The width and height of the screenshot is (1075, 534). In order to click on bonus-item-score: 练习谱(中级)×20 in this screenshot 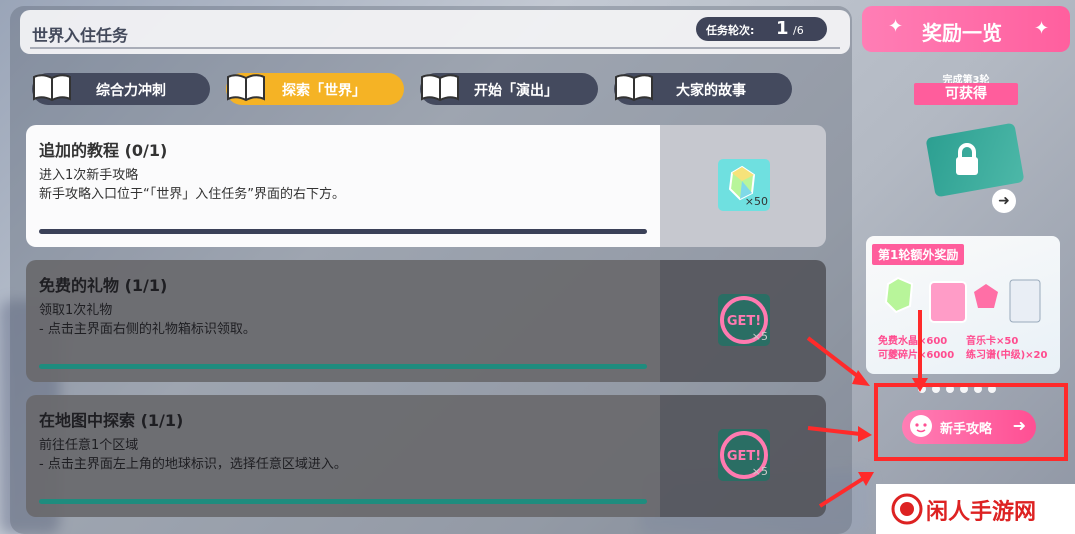, I will do `click(1007, 355)`.